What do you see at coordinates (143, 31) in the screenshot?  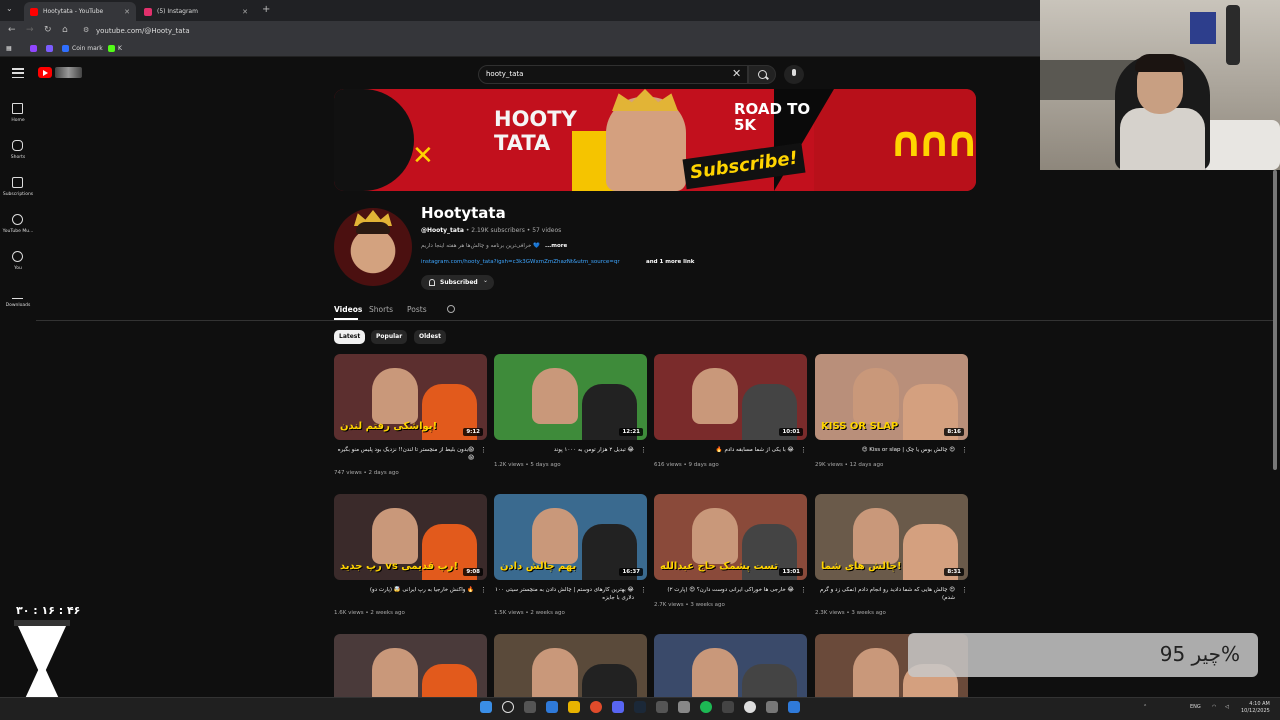 I see `url-field: youtube.com/@Hooty_tata` at bounding box center [143, 31].